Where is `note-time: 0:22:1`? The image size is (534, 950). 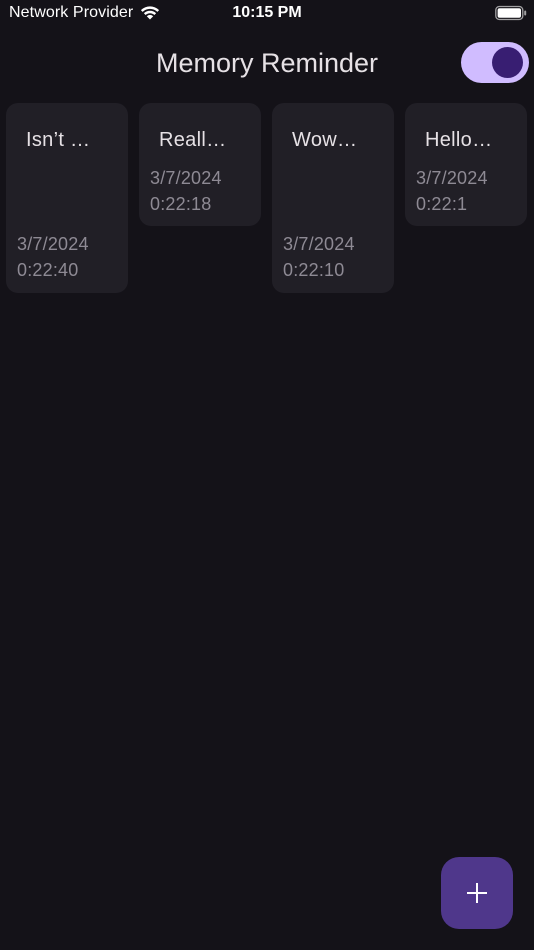 note-time: 0:22:1 is located at coordinates (442, 204).